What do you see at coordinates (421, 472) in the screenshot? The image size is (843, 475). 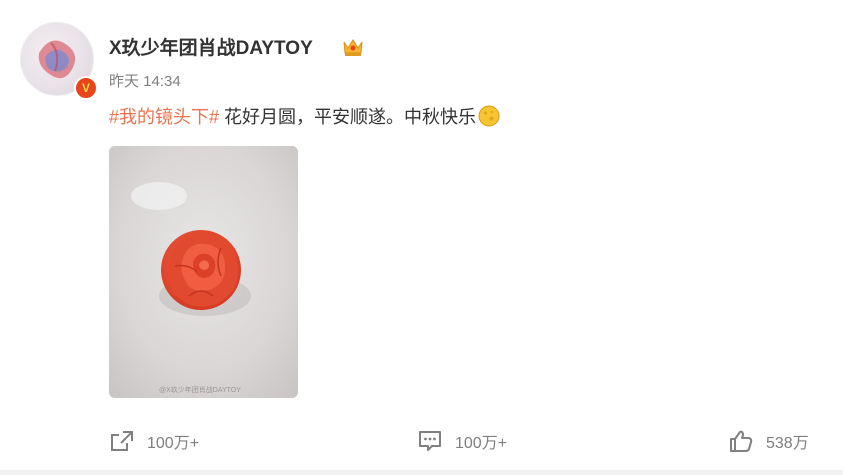 I see `divider` at bounding box center [421, 472].